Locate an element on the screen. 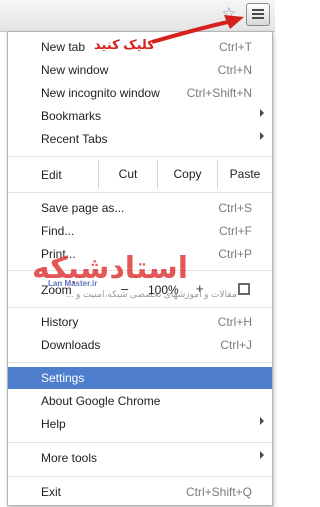 Image resolution: width=320 pixels, height=507 pixels. fullscreen-icon is located at coordinates (244, 289).